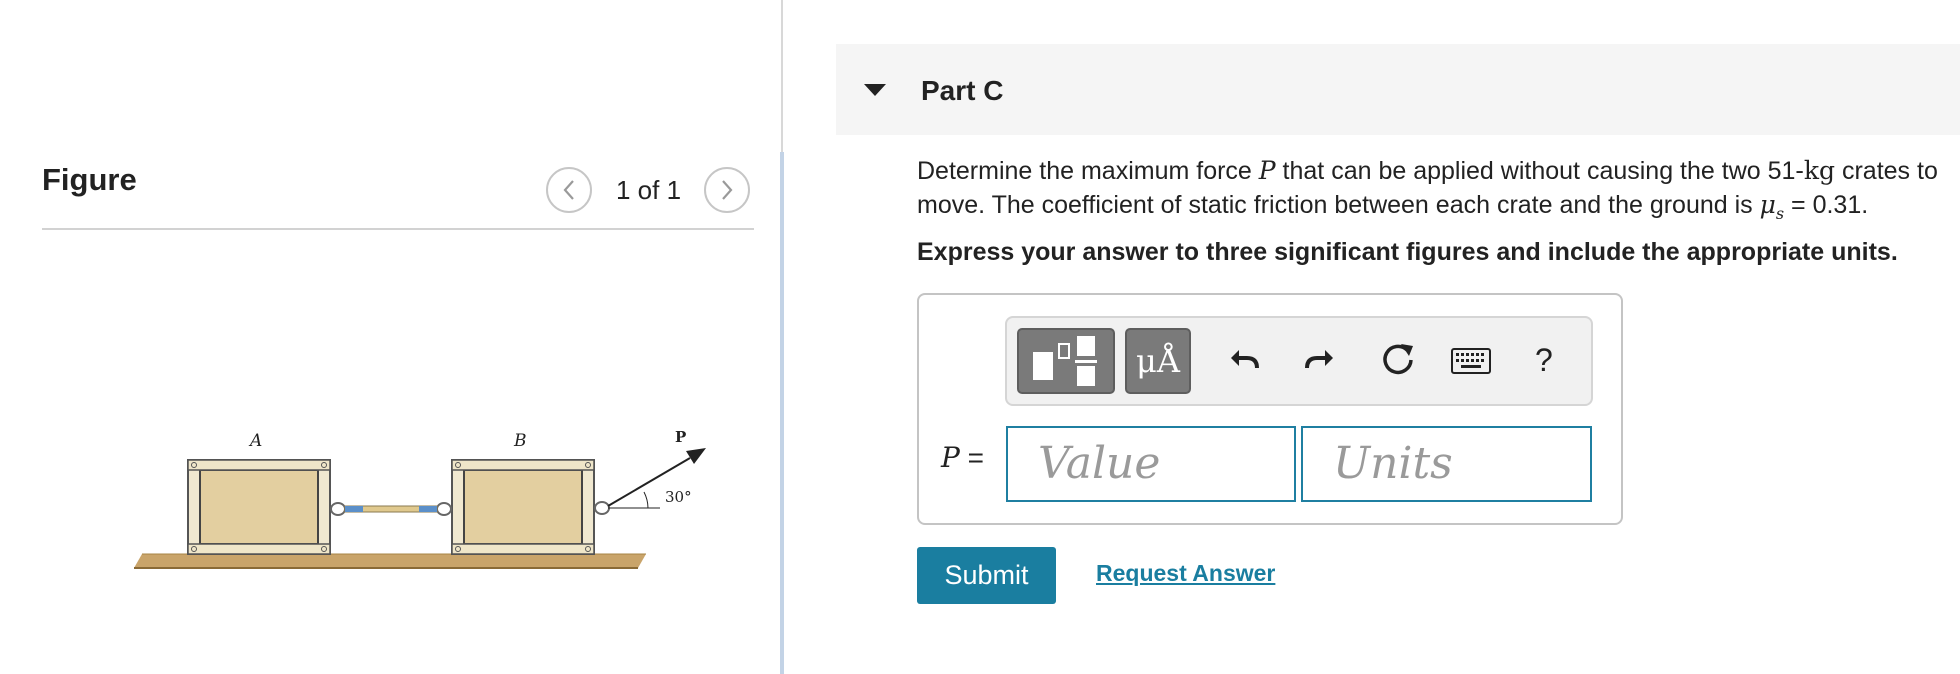  Describe the element at coordinates (420, 498) in the screenshot. I see `crates-figure: A B P 30°` at that location.